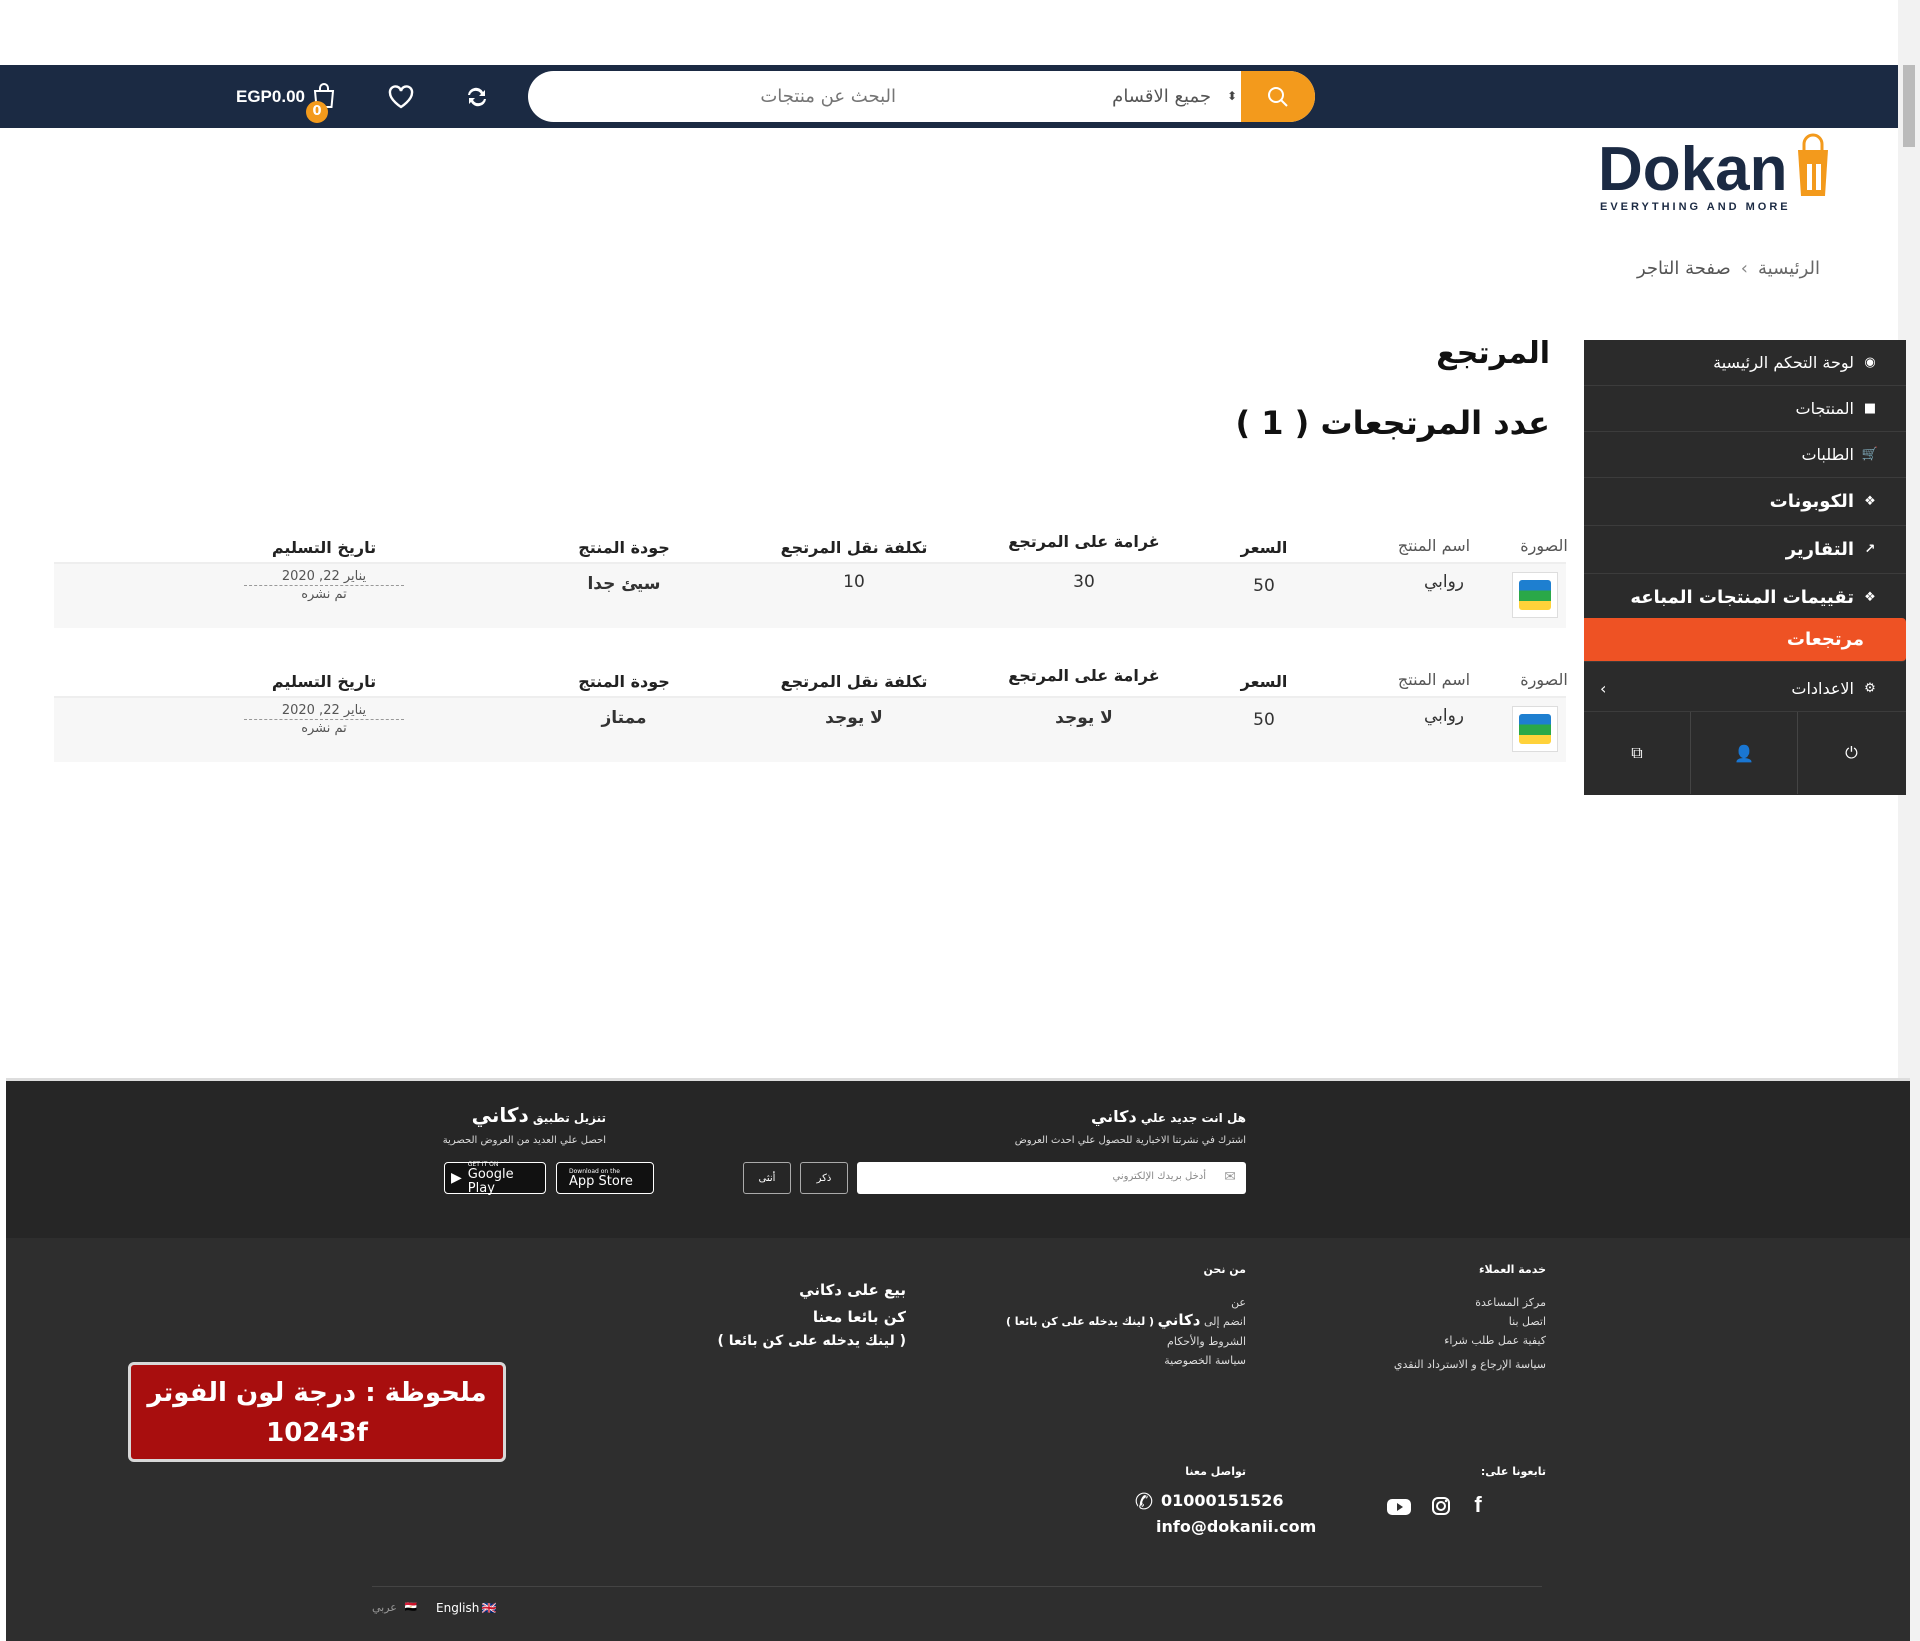 The width and height of the screenshot is (1920, 1641). What do you see at coordinates (1126, 1302) in the screenshot?
I see `about-link-about: عن` at bounding box center [1126, 1302].